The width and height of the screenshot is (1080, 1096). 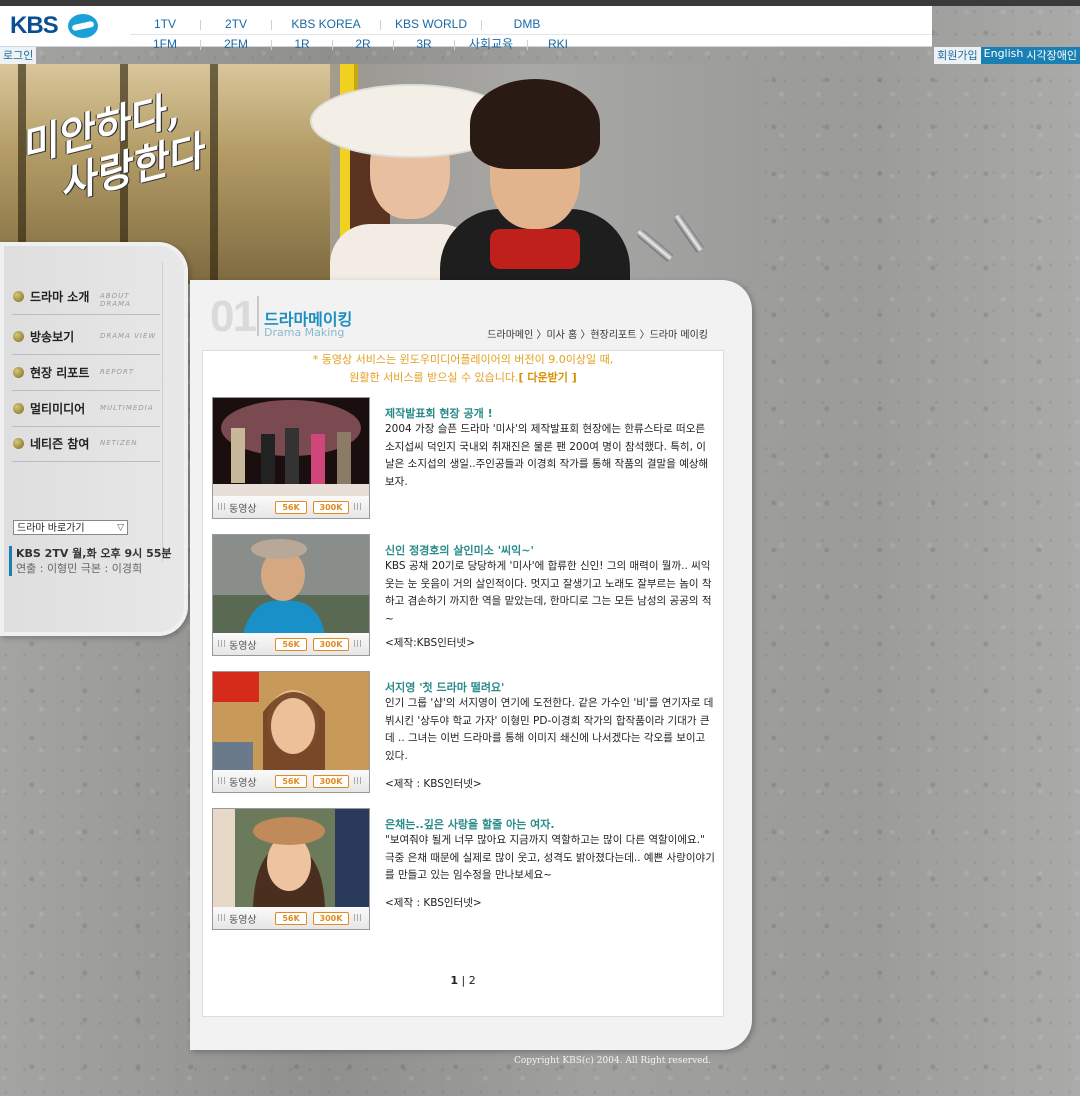 I want to click on drama-shortcut-select: 드라마 바로가기 ▽, so click(x=70, y=527).